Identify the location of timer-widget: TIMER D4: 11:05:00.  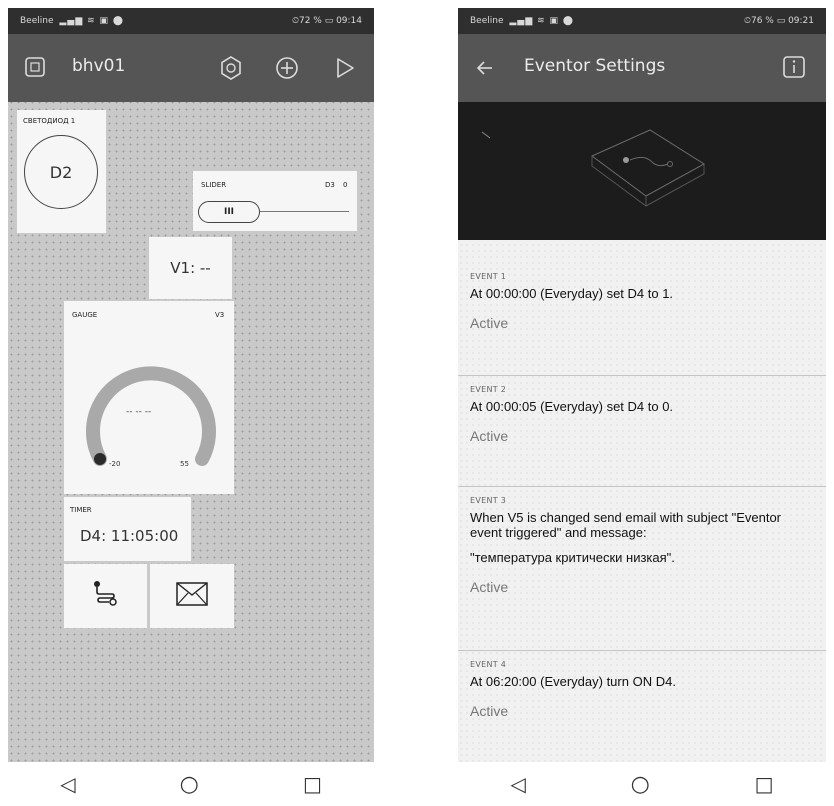
(127, 529).